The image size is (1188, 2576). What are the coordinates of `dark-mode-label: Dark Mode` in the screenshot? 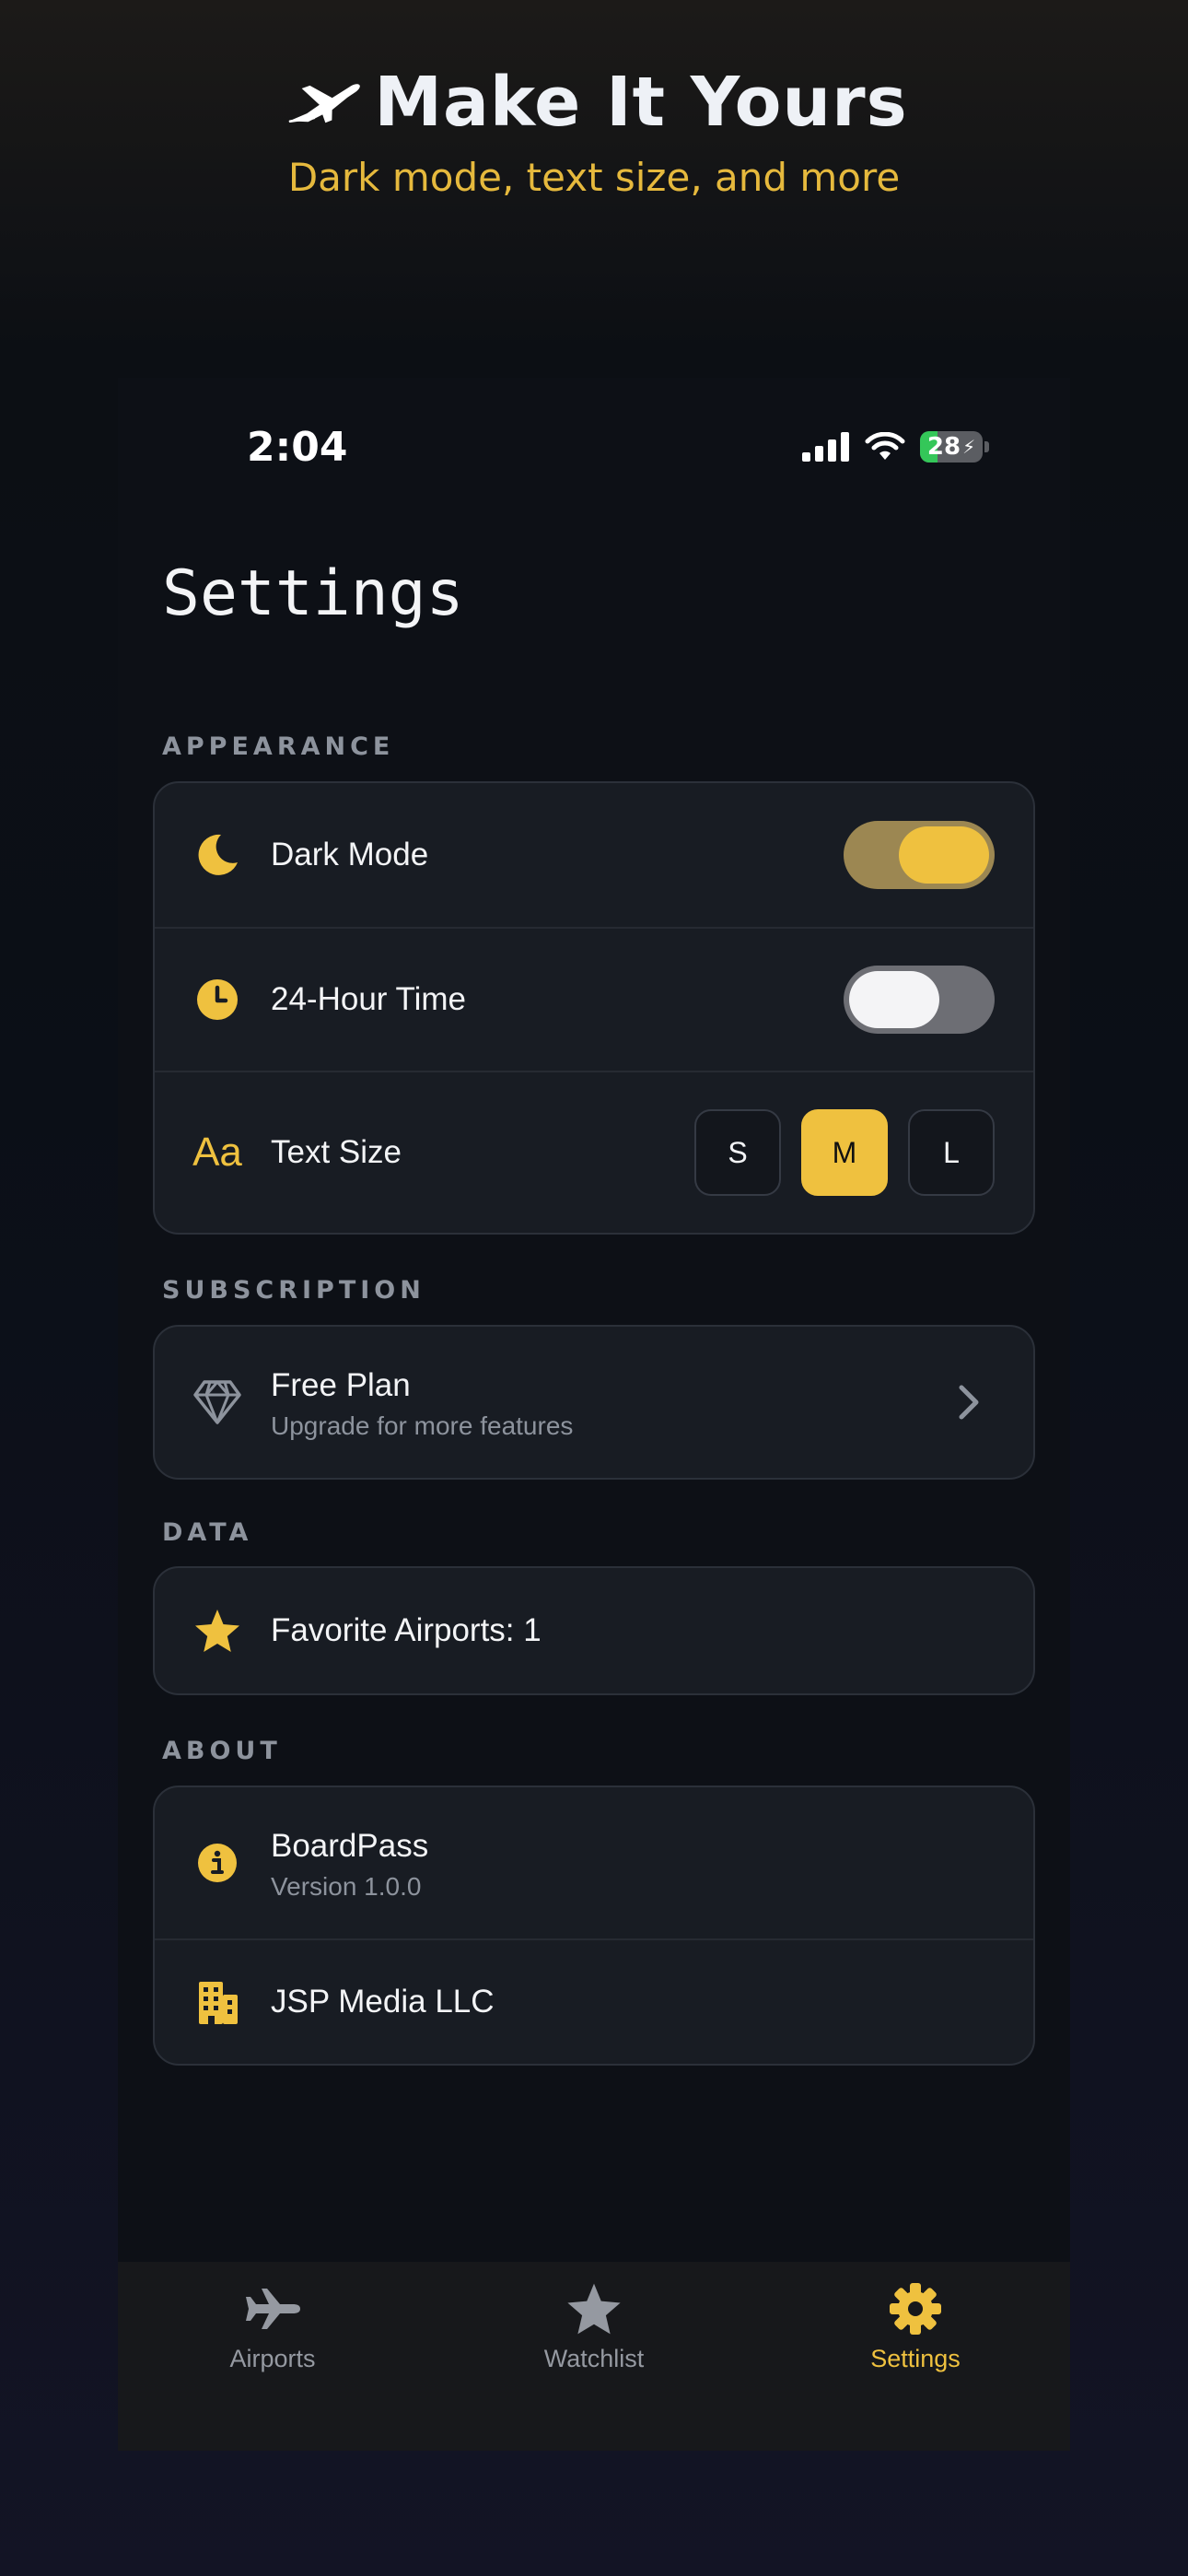 It's located at (350, 854).